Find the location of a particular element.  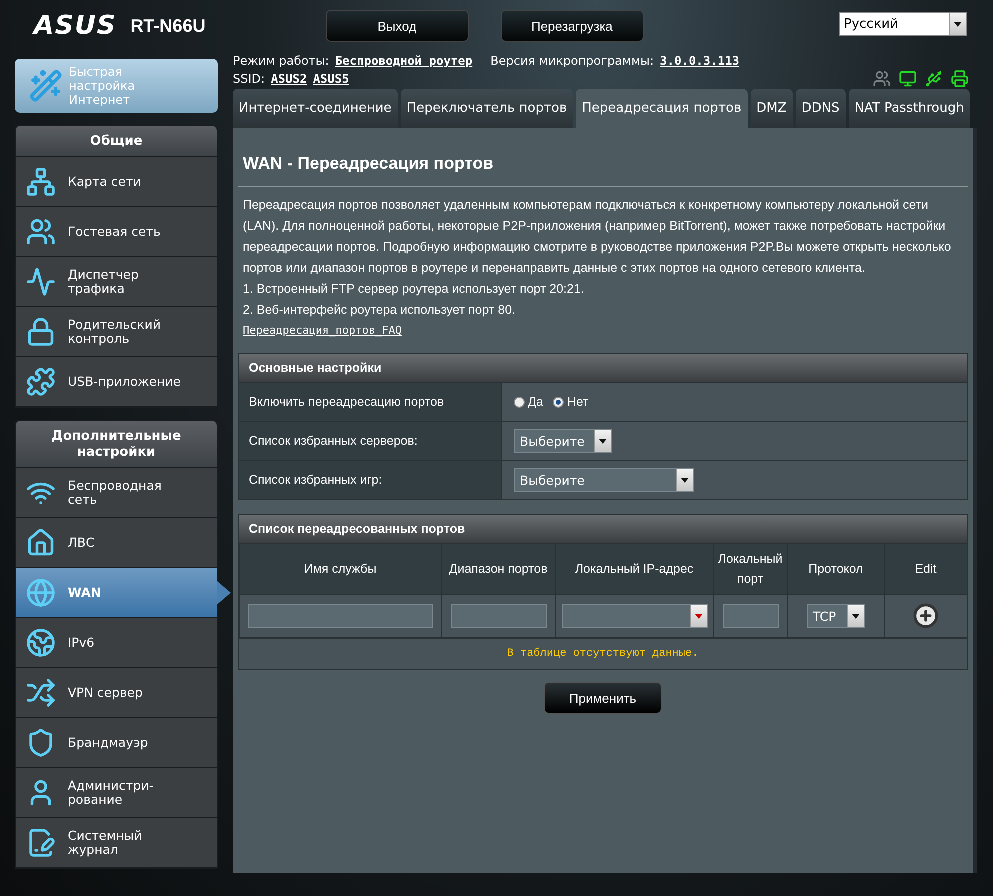

header-button: Выход is located at coordinates (397, 26).